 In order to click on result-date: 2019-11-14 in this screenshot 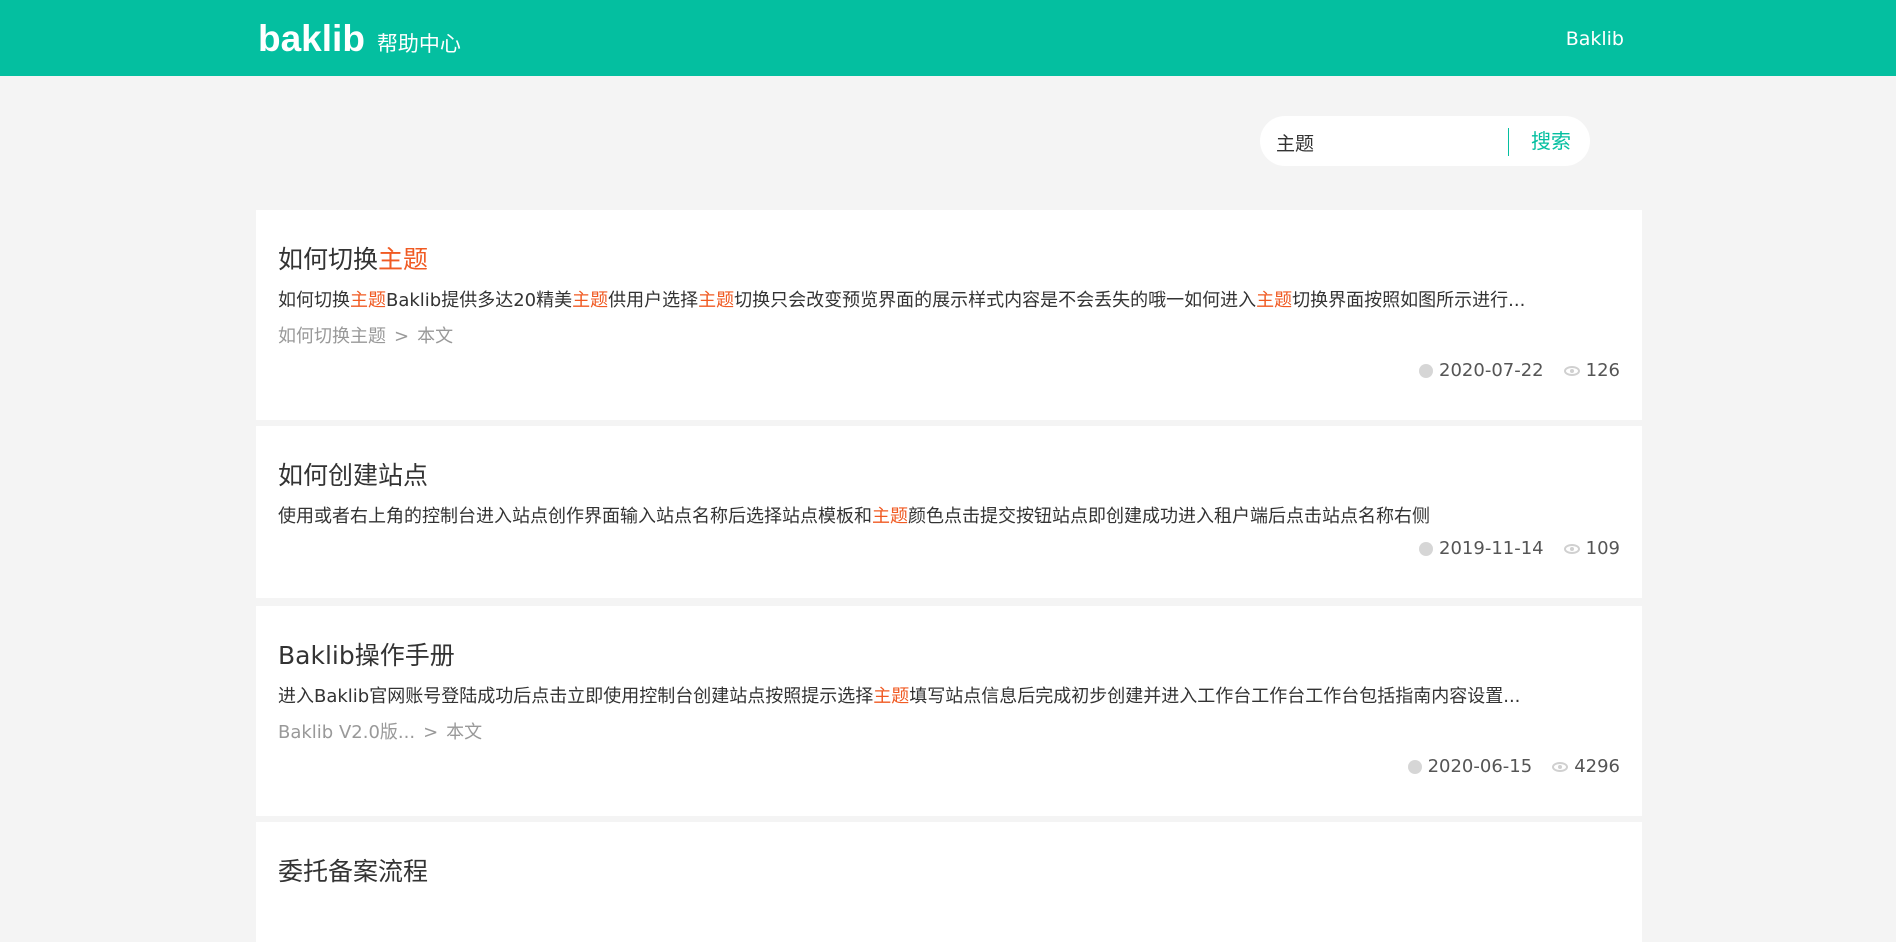, I will do `click(1491, 548)`.